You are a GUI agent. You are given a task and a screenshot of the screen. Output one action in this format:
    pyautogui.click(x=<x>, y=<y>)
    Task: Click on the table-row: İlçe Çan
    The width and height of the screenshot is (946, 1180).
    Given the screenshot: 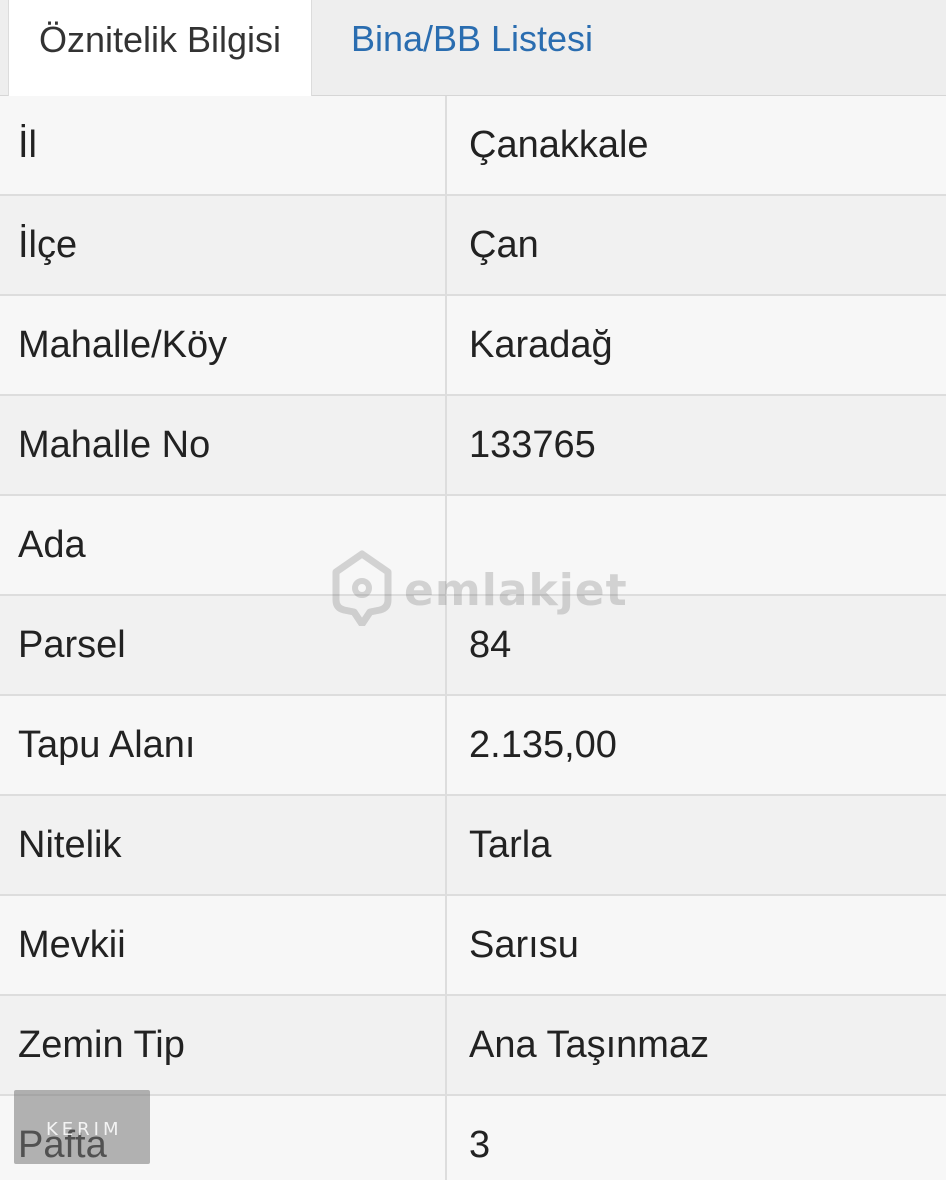 What is the action you would take?
    pyautogui.click(x=473, y=246)
    